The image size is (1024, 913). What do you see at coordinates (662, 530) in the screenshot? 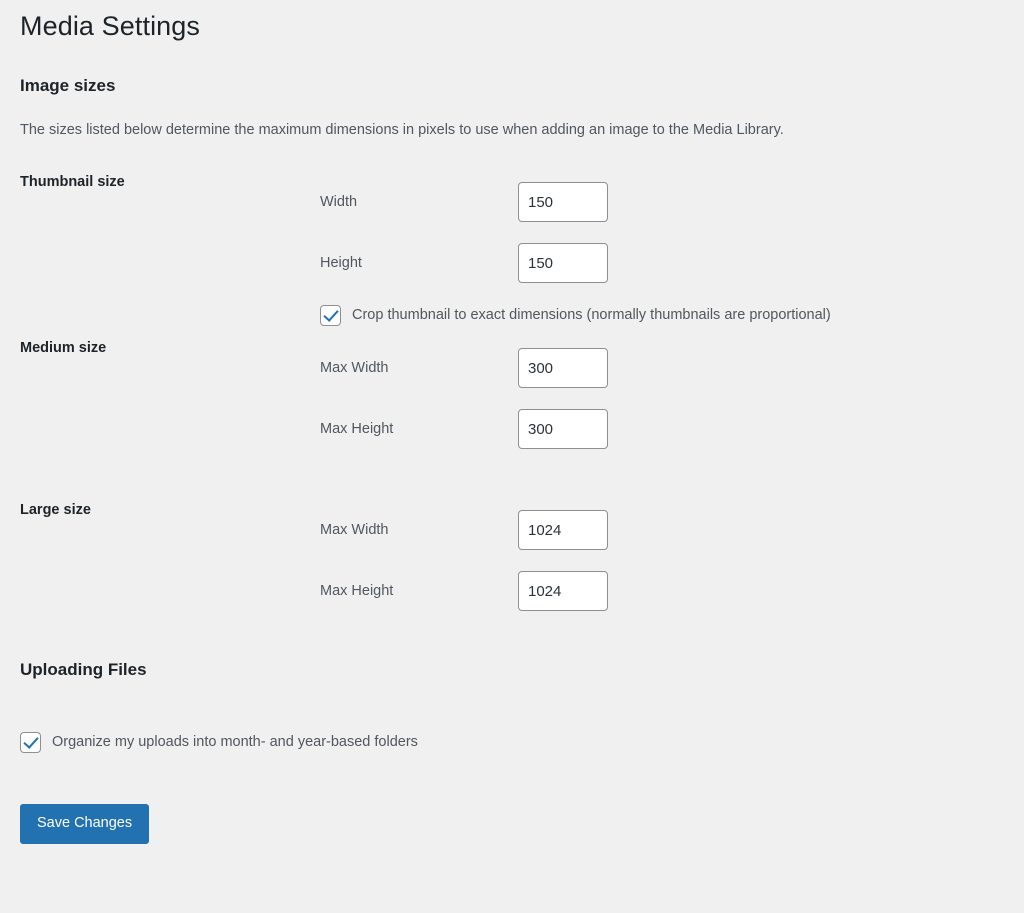
I see `field-line-large-max-width: Max Width` at bounding box center [662, 530].